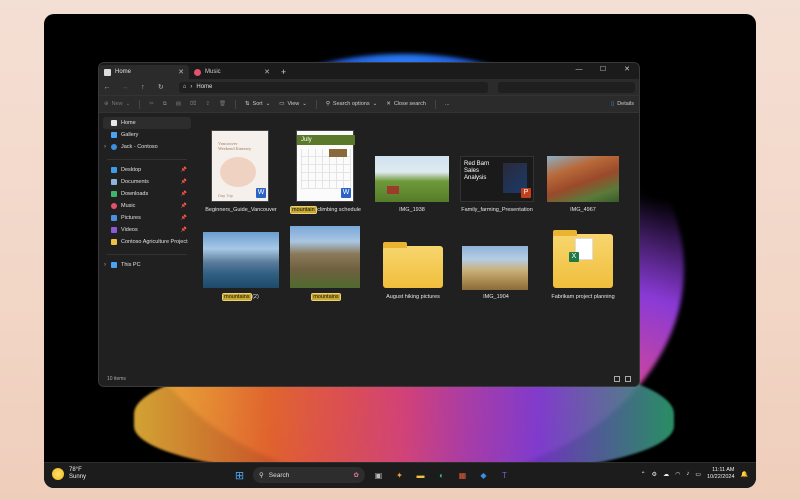  I want to click on view-icon: ▭, so click(282, 104).